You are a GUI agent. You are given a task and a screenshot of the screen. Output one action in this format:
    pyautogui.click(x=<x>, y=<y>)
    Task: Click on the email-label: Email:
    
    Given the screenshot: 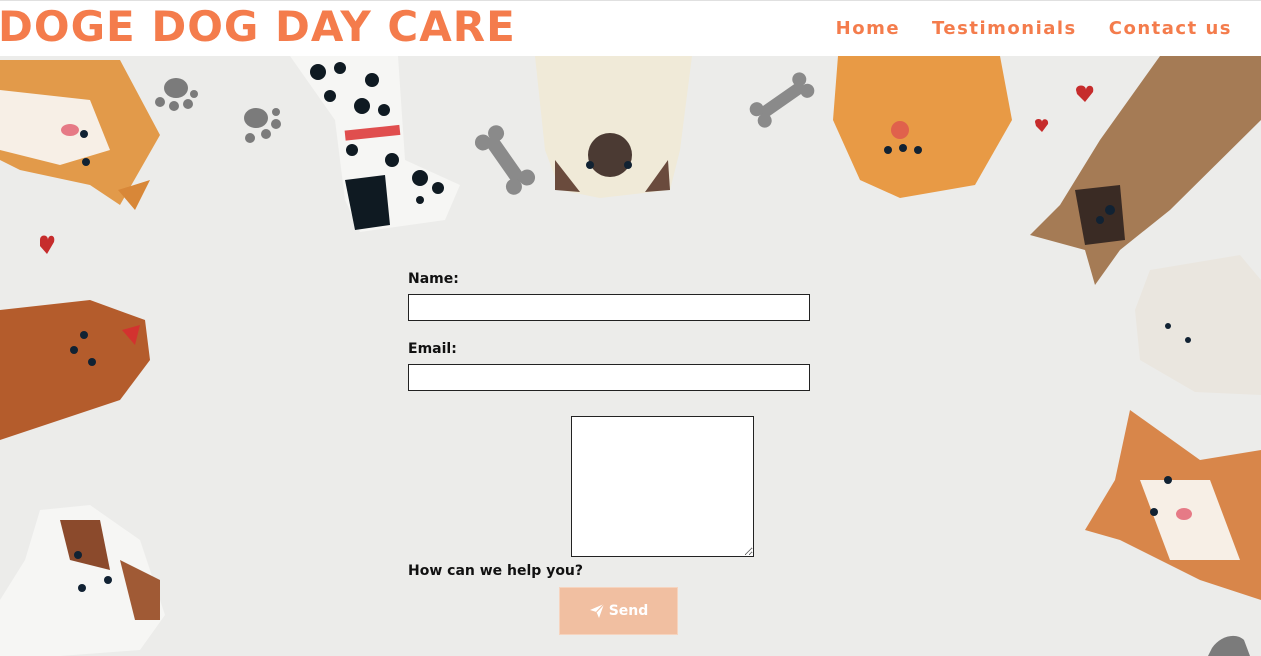 What is the action you would take?
    pyautogui.click(x=432, y=349)
    